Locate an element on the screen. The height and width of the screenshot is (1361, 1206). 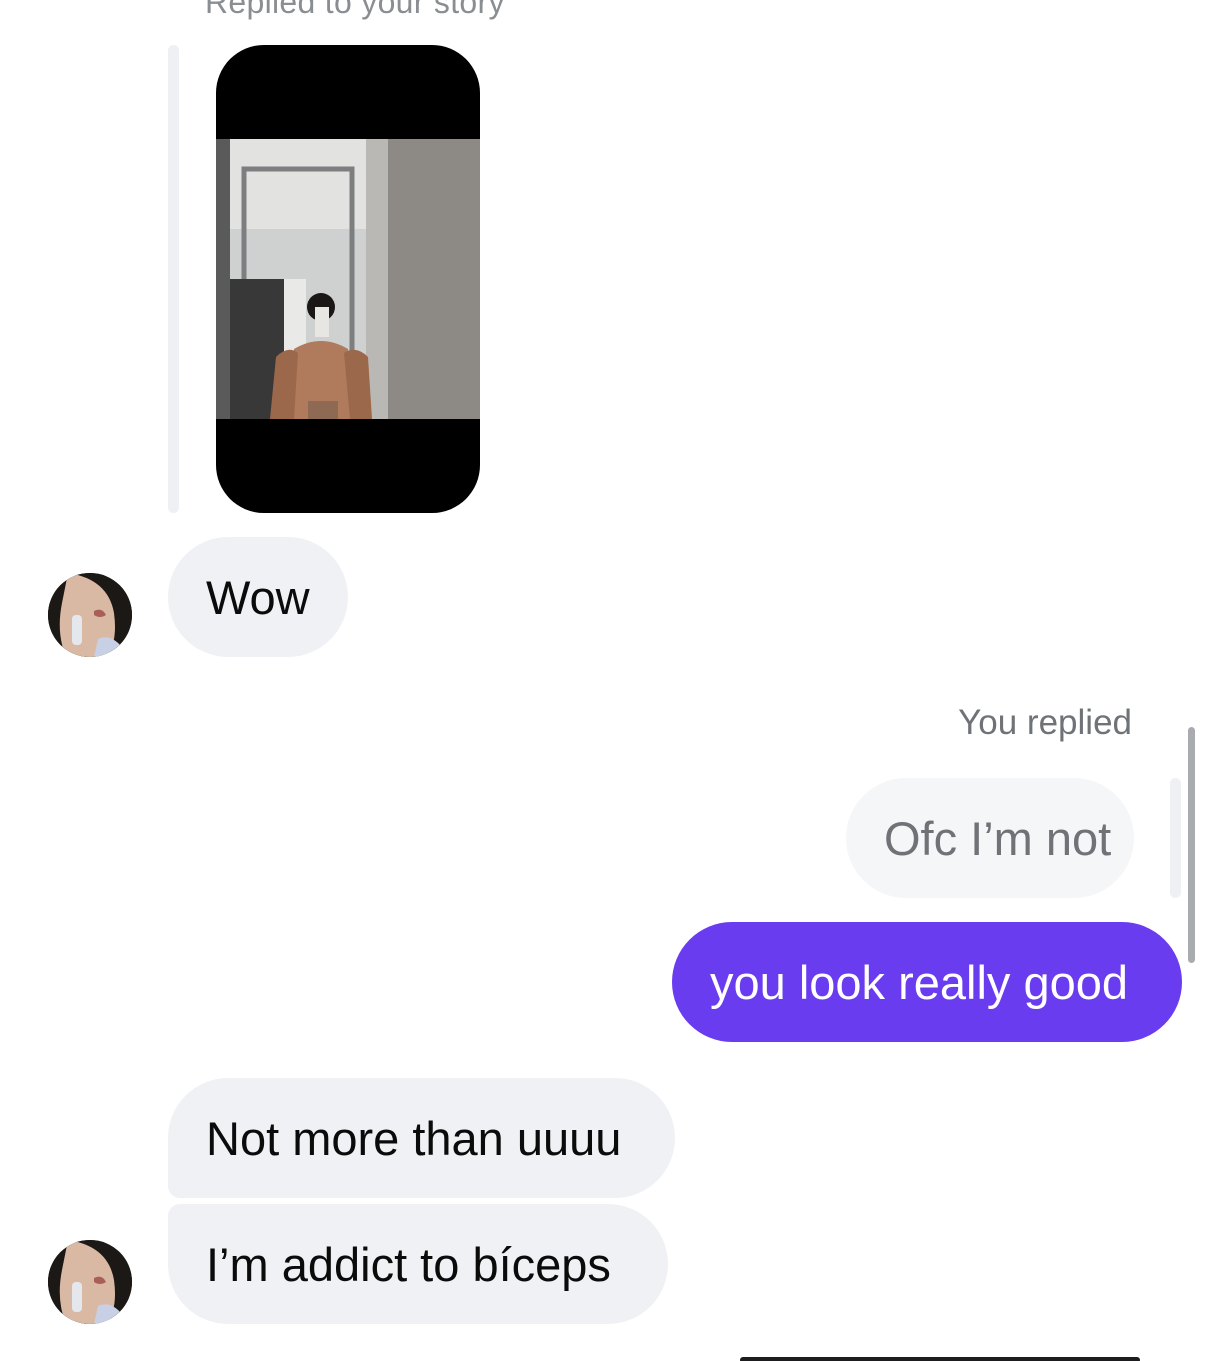
story-quote-bar is located at coordinates (173, 279).